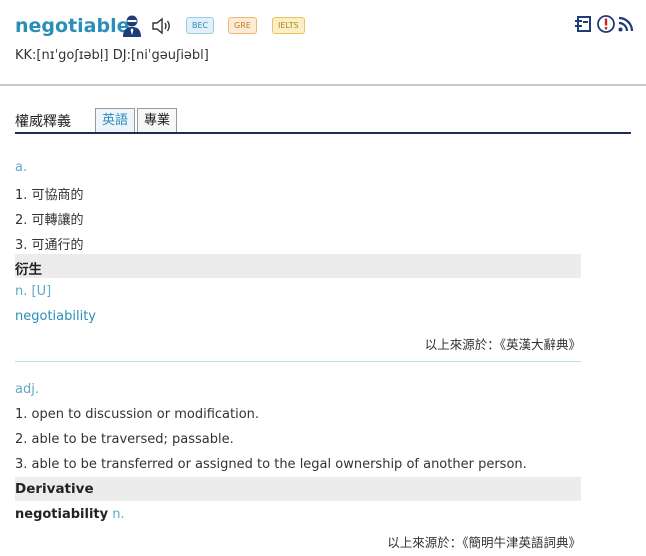 This screenshot has height=556, width=646. I want to click on entry2-derivative-heading: Derivative, so click(54, 489).